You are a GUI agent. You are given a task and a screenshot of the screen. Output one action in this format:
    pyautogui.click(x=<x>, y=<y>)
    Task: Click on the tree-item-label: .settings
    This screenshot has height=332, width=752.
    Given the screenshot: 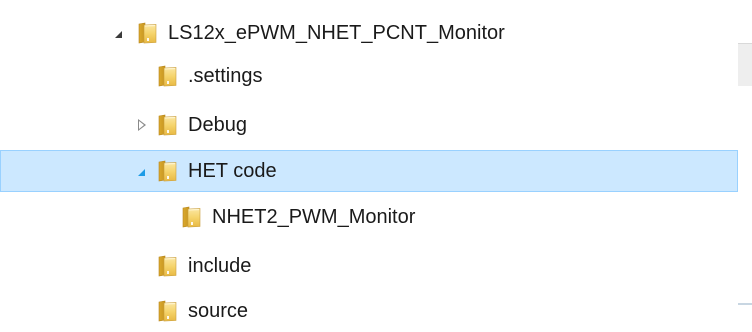 What is the action you would take?
    pyautogui.click(x=225, y=76)
    